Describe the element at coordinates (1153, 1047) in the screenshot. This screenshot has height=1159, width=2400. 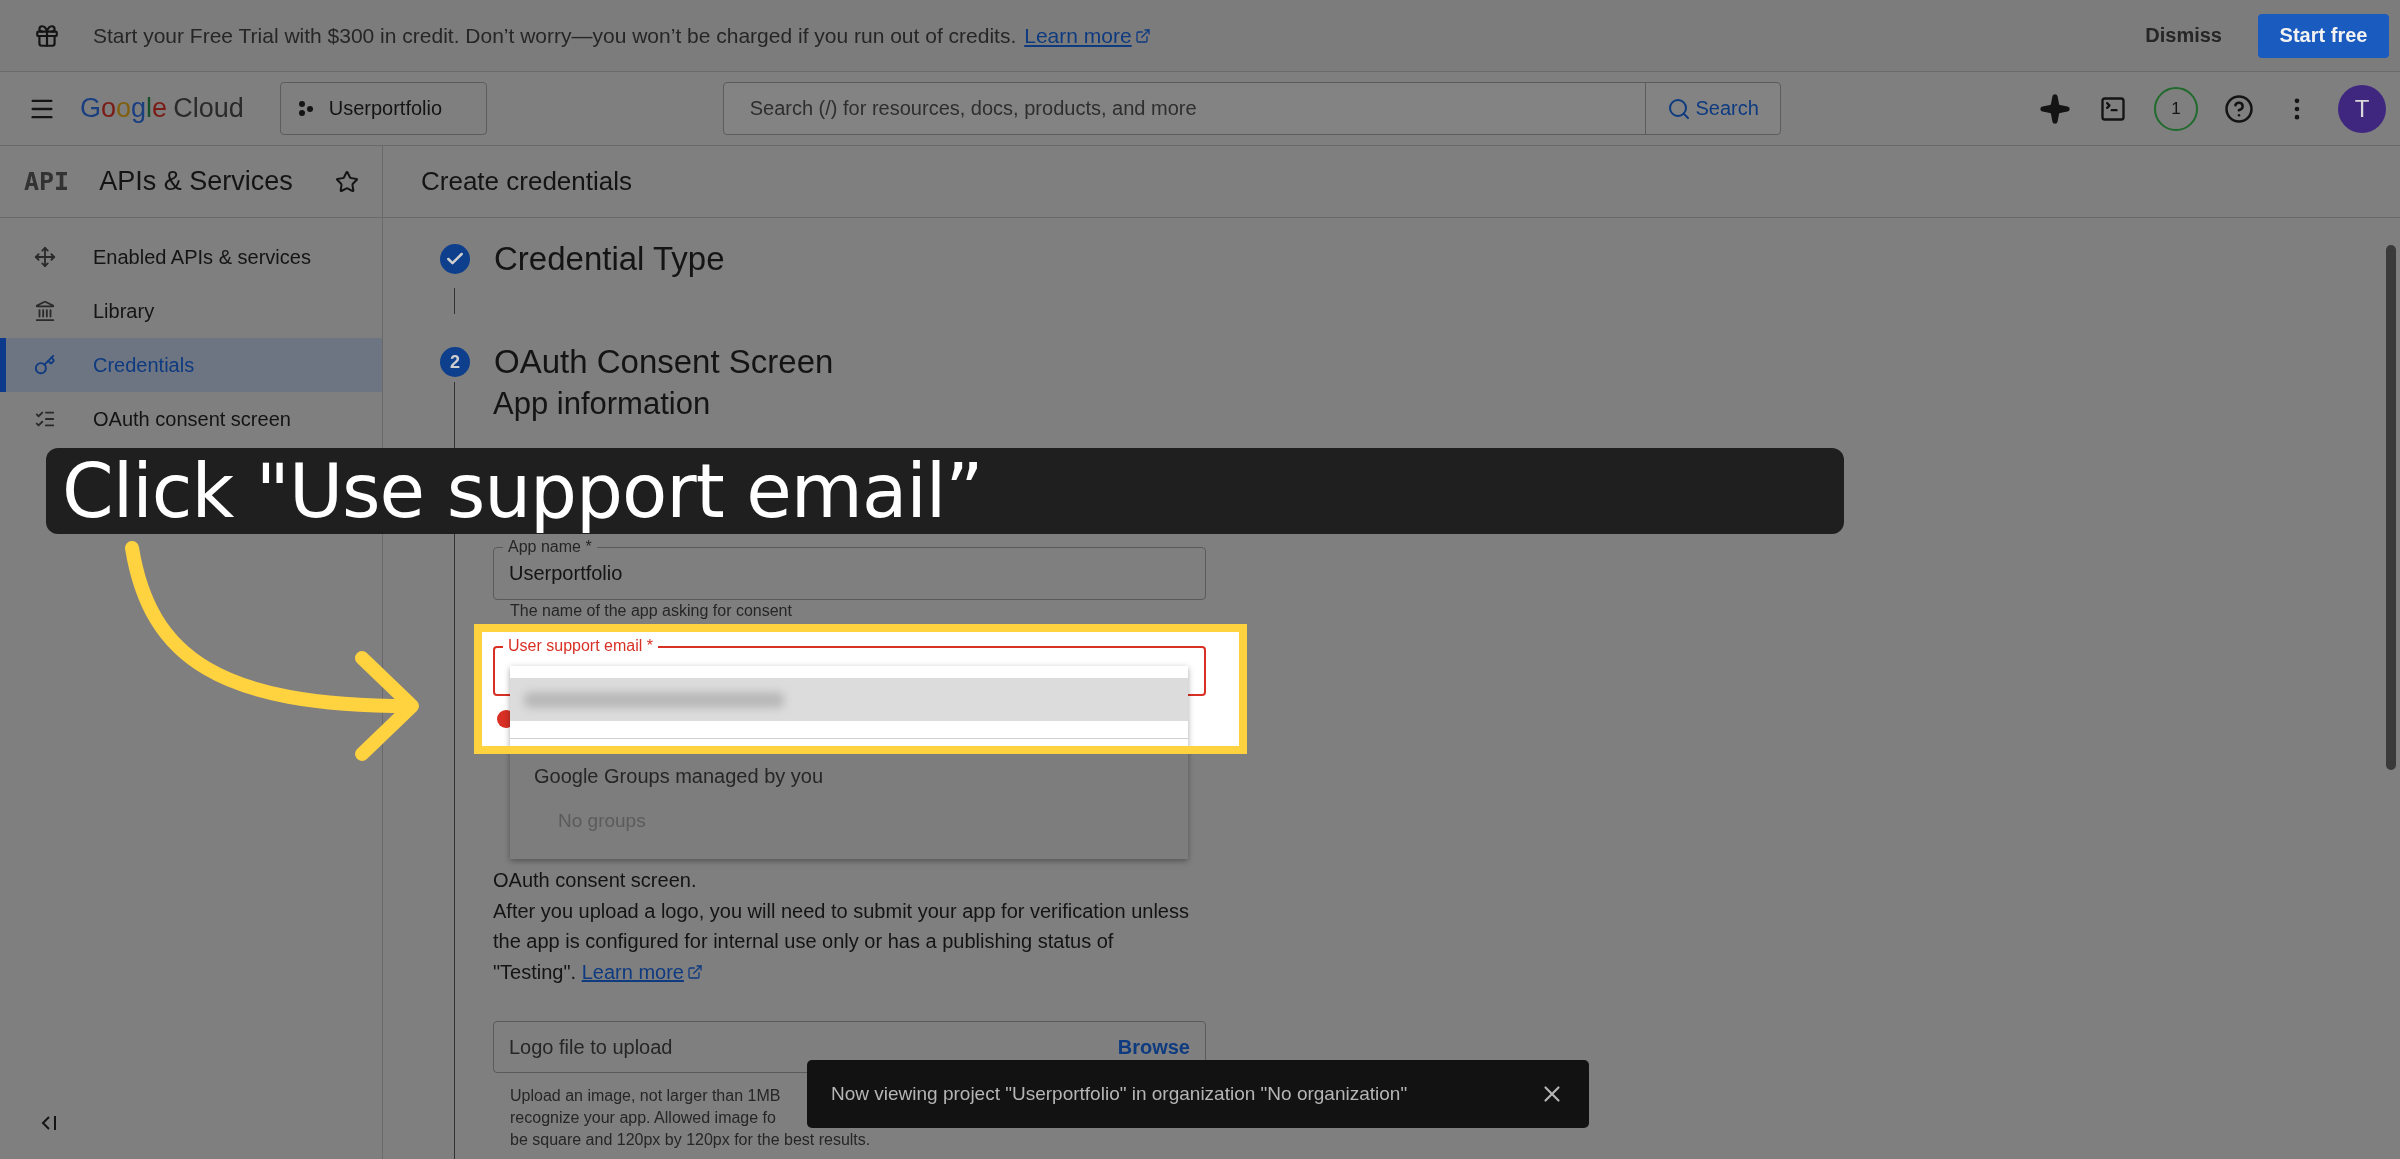
I see `browse-button: Browse` at that location.